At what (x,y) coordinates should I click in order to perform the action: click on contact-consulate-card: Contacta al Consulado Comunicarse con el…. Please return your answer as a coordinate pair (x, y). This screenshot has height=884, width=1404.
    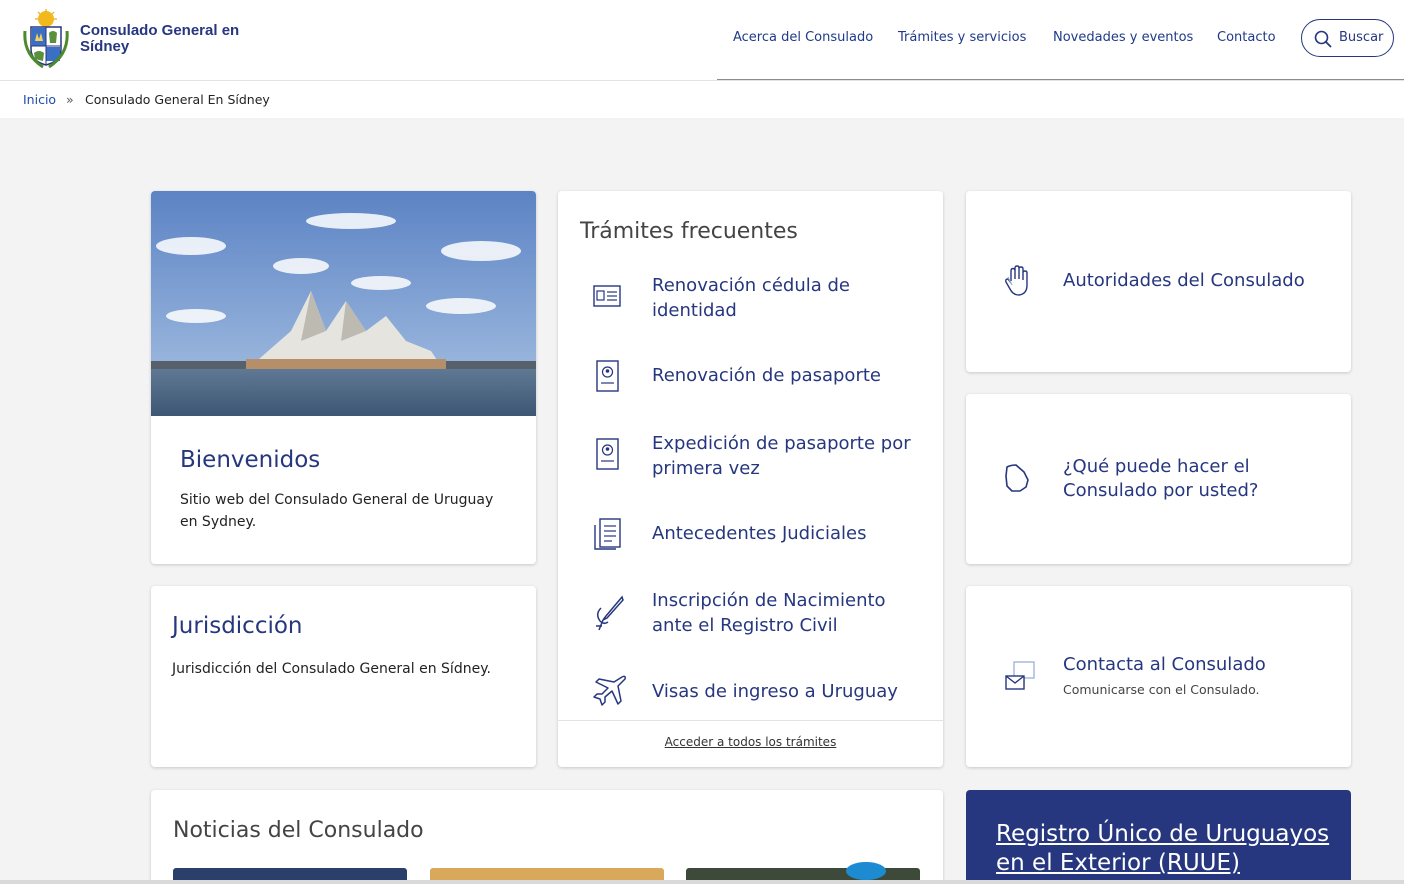
    Looking at the image, I should click on (1158, 676).